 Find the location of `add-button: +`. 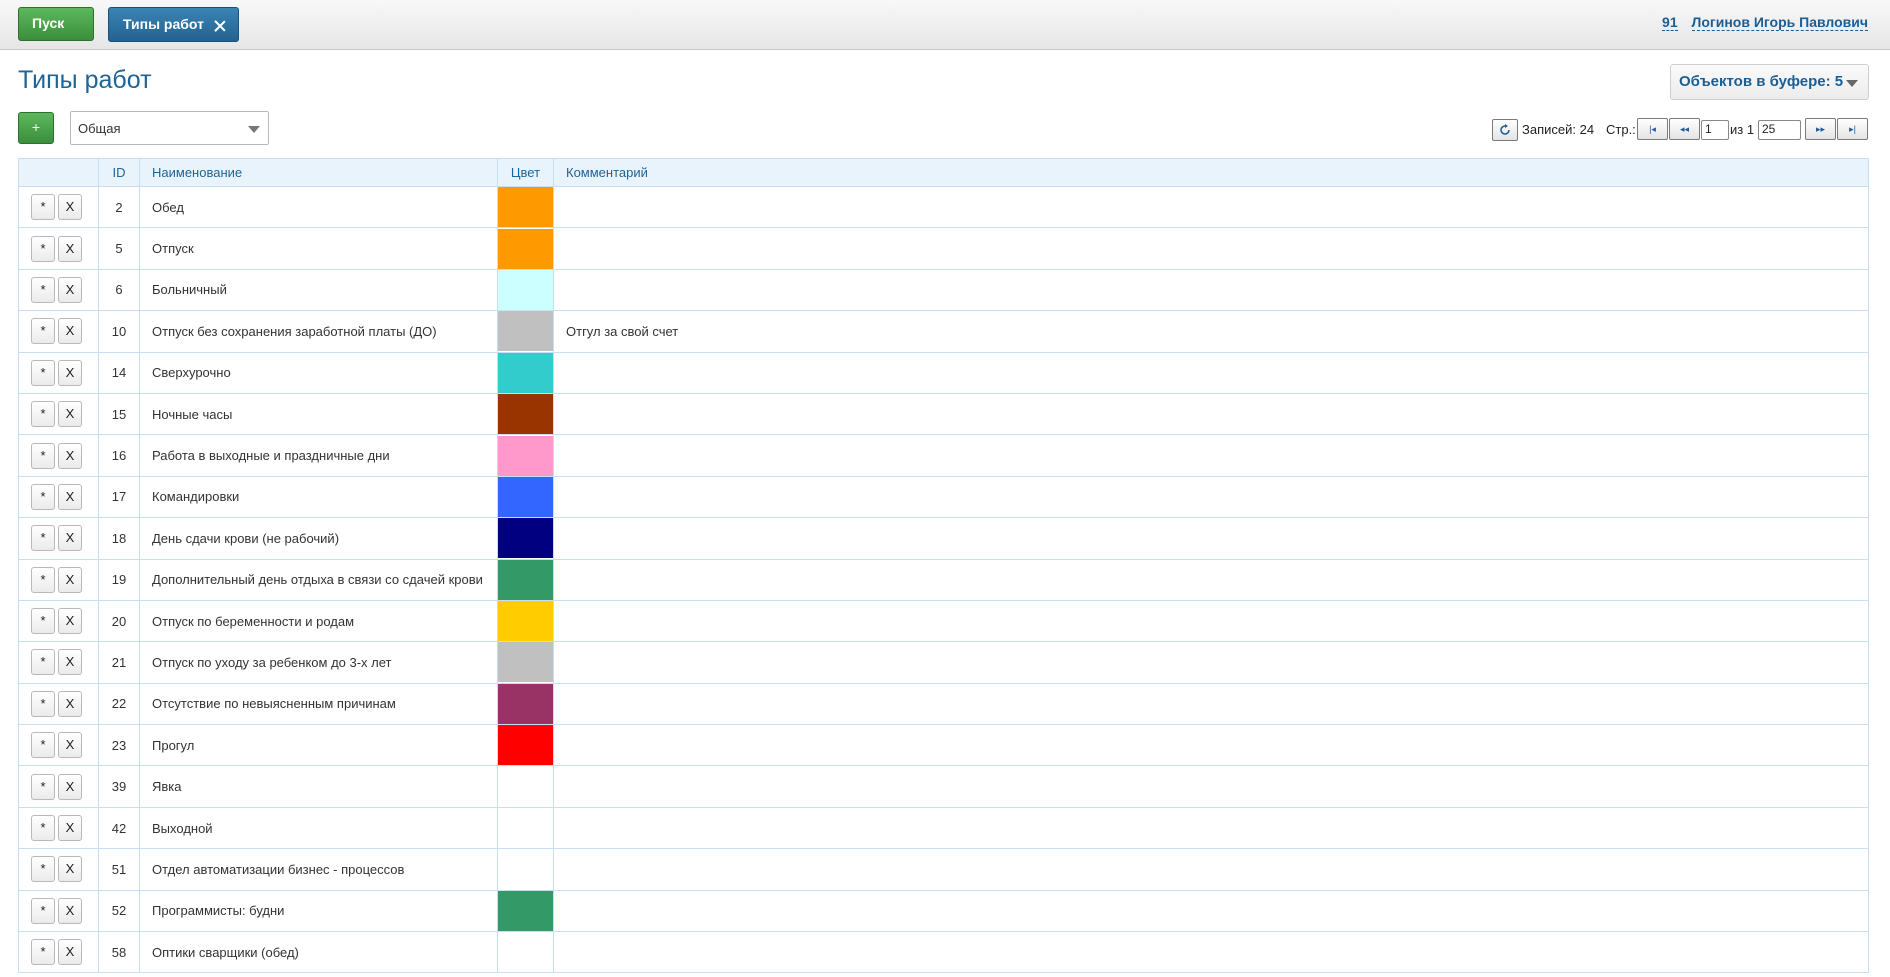

add-button: + is located at coordinates (36, 128).